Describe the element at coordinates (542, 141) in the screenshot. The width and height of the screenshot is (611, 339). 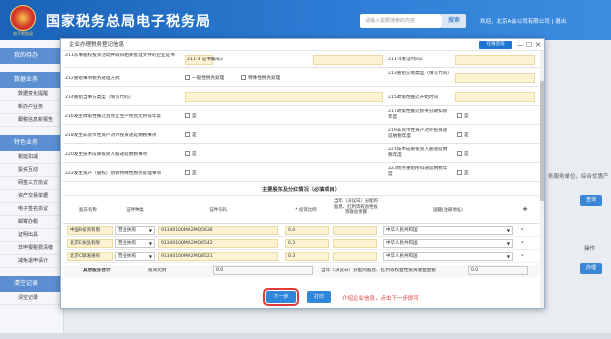
I see `scrollbar-thumb` at that location.